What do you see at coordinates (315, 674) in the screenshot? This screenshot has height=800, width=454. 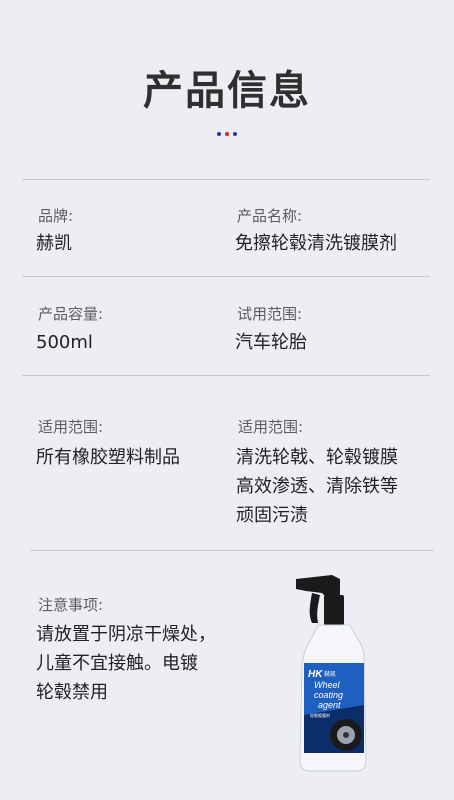 I see `bottle-brand-mark: HK` at bounding box center [315, 674].